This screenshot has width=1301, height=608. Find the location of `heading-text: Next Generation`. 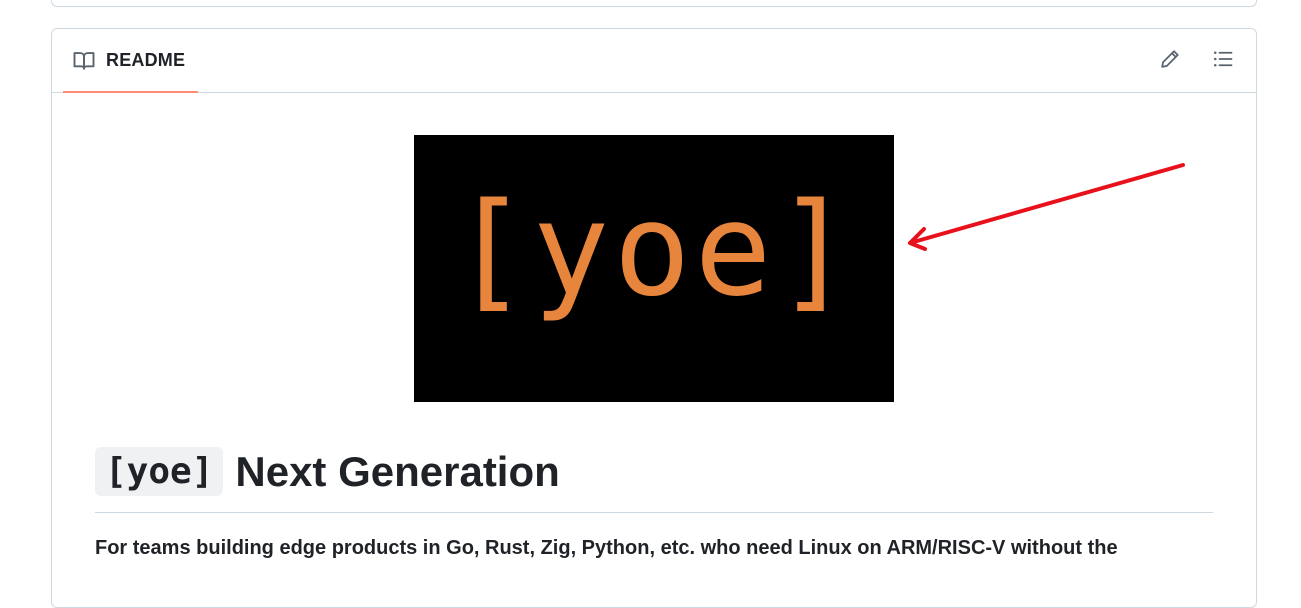

heading-text: Next Generation is located at coordinates (397, 471).